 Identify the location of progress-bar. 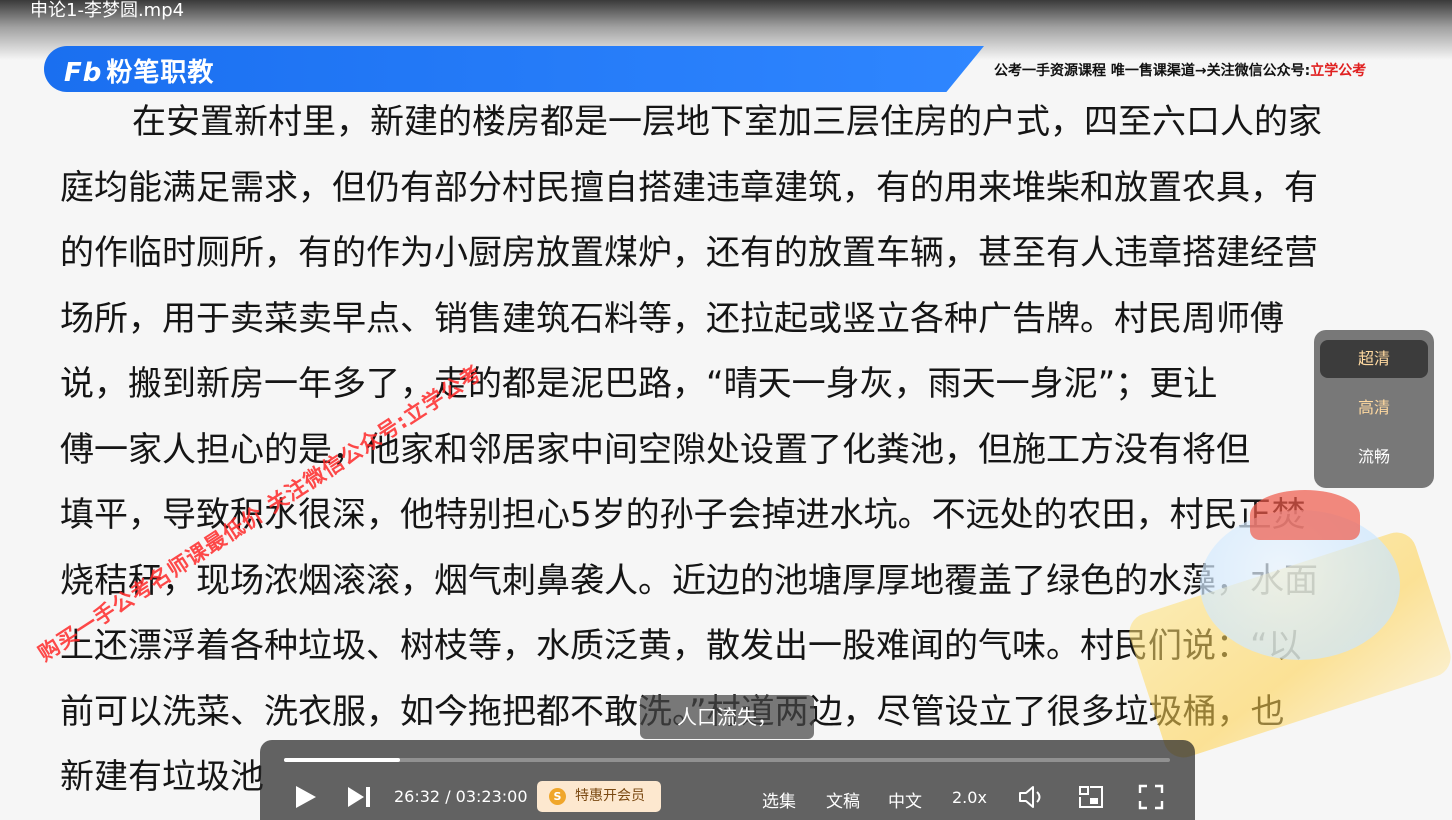
(727, 760).